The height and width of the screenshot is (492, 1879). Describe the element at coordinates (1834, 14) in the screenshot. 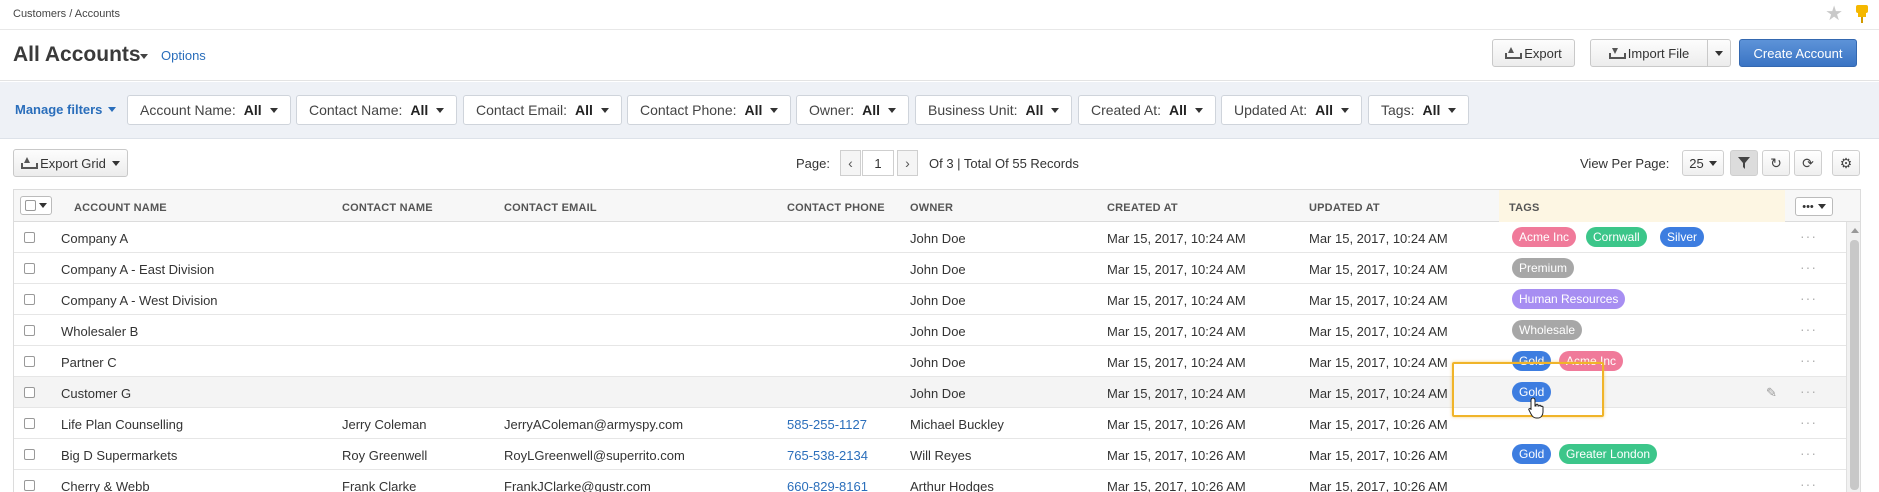

I see `star-icon: ★` at that location.